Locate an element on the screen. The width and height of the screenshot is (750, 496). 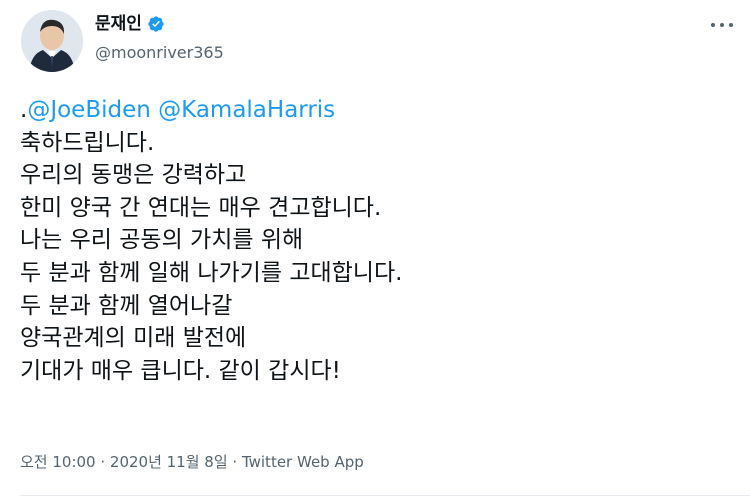
tweet-line: 두 분과 함께 열어나갈 is located at coordinates (126, 305).